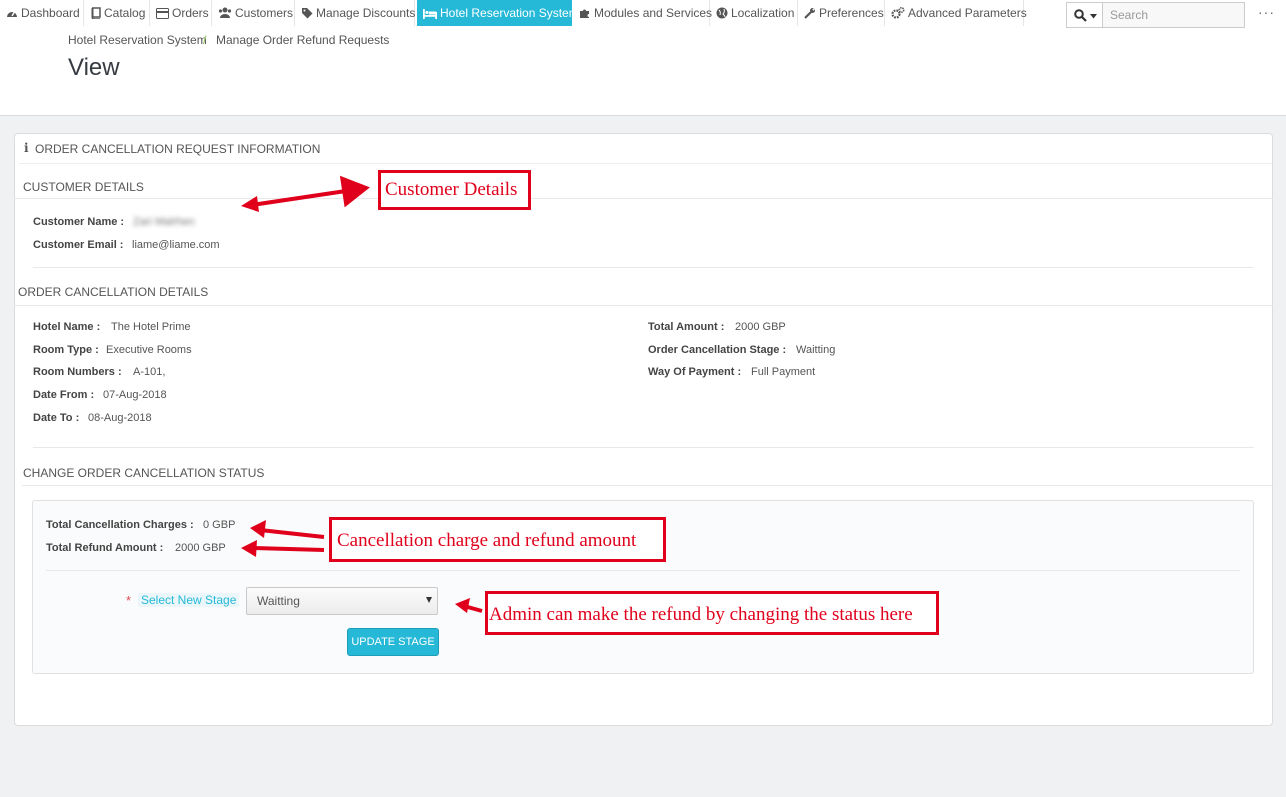 This screenshot has width=1286, height=797. I want to click on page-title: View, so click(94, 67).